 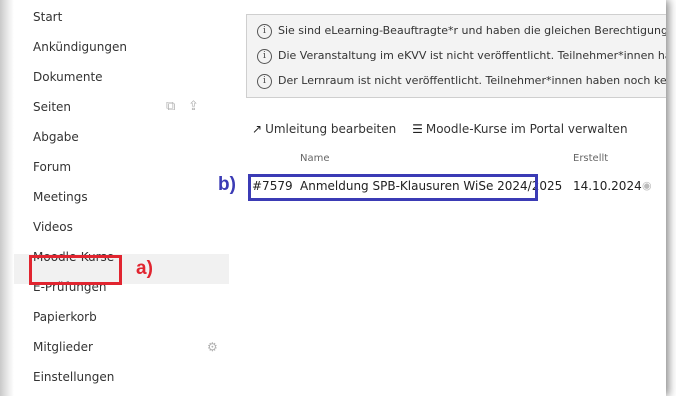 I want to click on edit-redirect-link: ↗ Umleitung bearbeiten, so click(x=324, y=129).